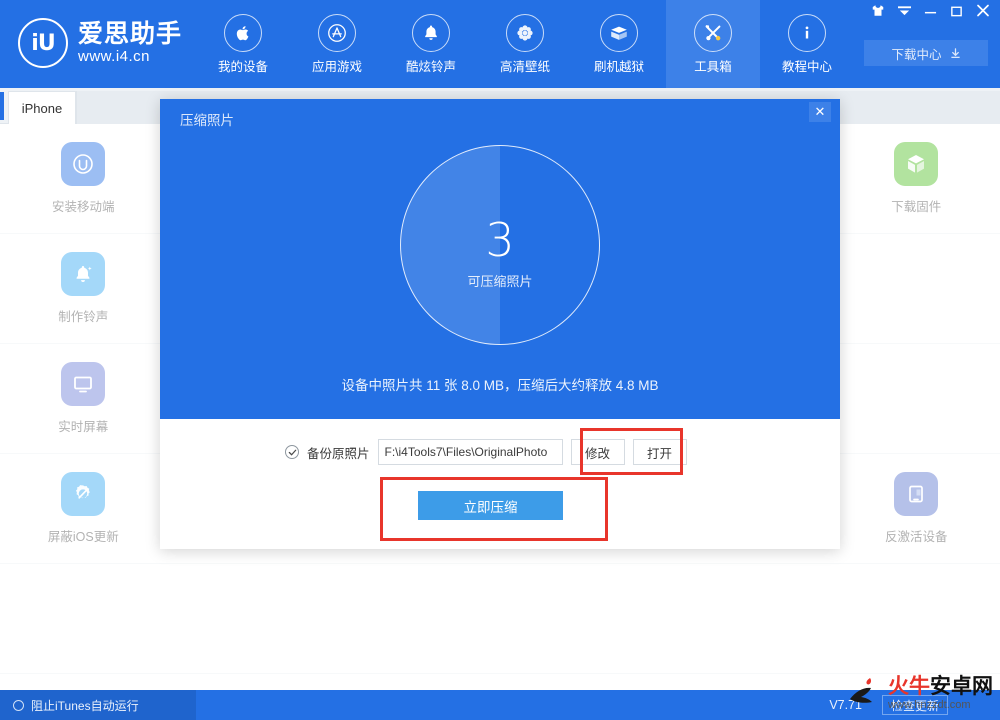 This screenshot has width=1000, height=720. I want to click on watermark-title-red: 火牛, so click(909, 686).